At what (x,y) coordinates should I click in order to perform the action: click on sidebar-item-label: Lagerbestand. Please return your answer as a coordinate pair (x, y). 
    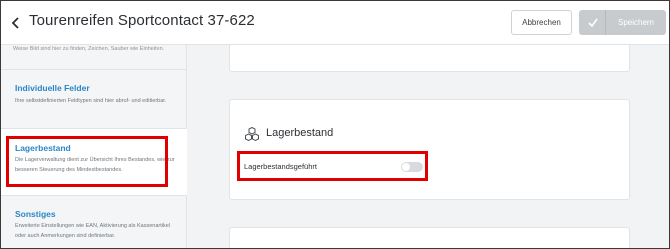
    Looking at the image, I should click on (43, 148).